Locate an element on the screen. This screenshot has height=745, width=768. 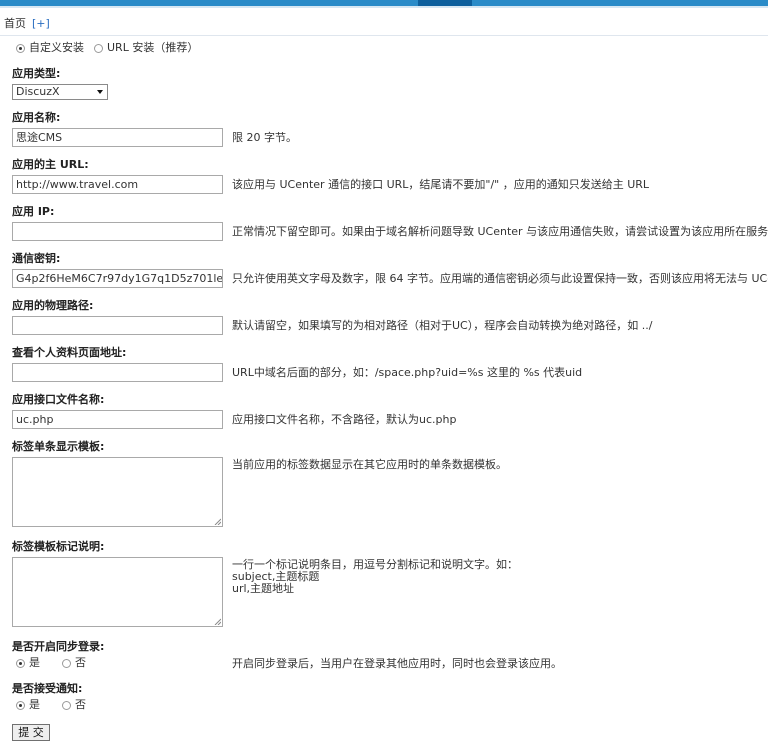
receive-notify-yes-label: 是 is located at coordinates (34, 704).